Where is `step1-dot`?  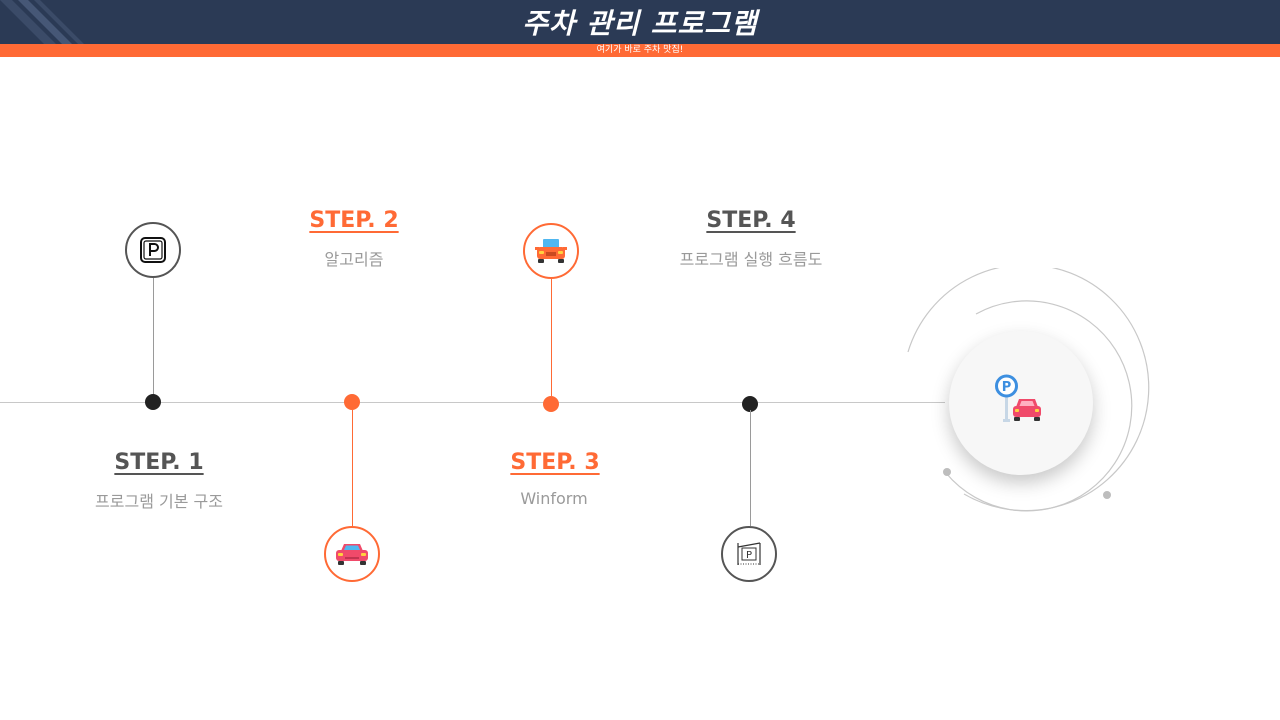
step1-dot is located at coordinates (153, 402).